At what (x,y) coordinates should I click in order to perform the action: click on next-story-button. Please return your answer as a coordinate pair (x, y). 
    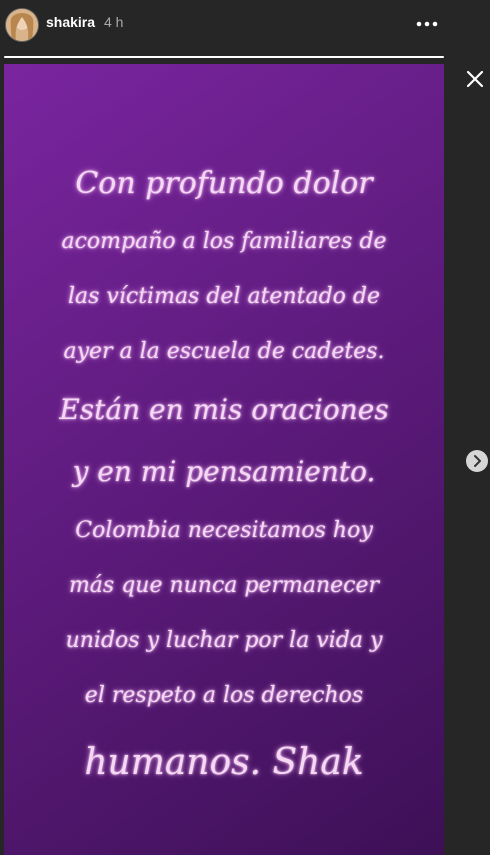
    Looking at the image, I should click on (477, 461).